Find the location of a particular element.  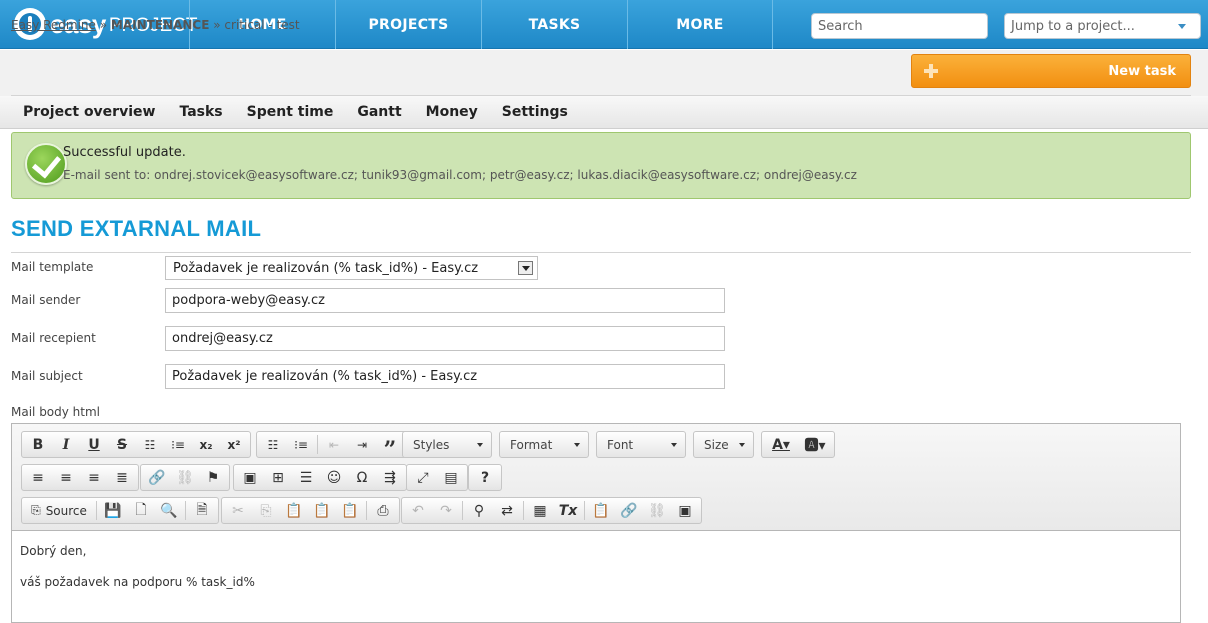

tab-money: Money is located at coordinates (452, 112).